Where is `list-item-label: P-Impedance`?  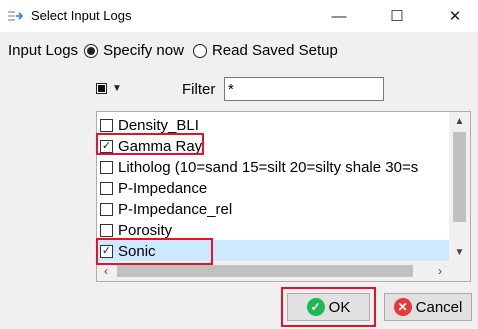 list-item-label: P-Impedance is located at coordinates (163, 188).